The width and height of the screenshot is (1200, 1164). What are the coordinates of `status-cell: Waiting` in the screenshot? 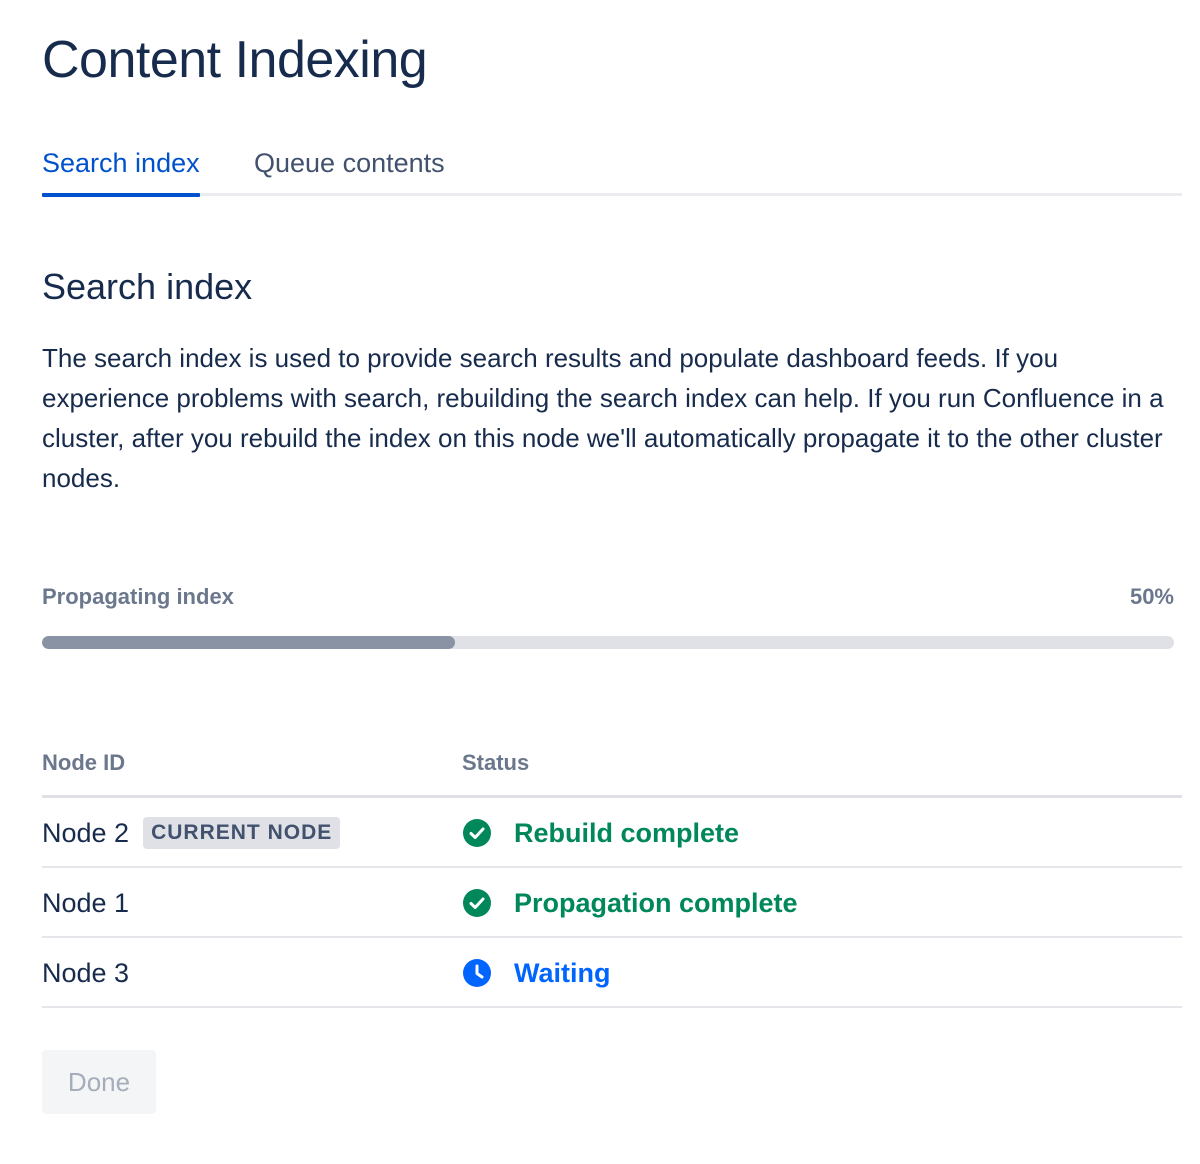 It's located at (536, 973).